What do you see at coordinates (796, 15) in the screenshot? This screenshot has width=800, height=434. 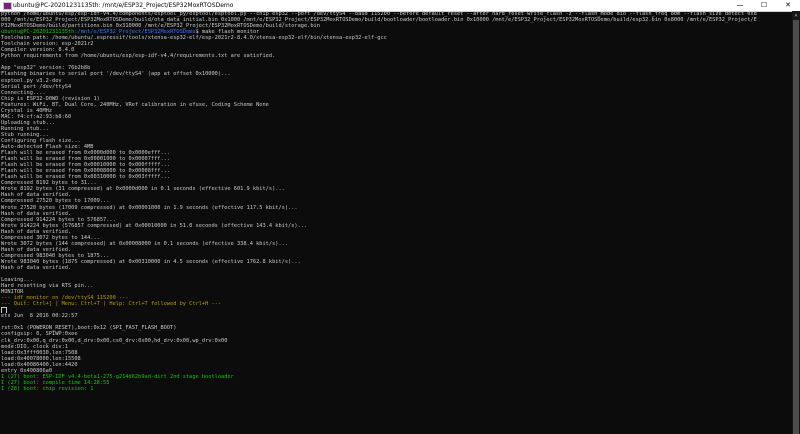 I see `scroll-up-arrow-icon: ▲` at bounding box center [796, 15].